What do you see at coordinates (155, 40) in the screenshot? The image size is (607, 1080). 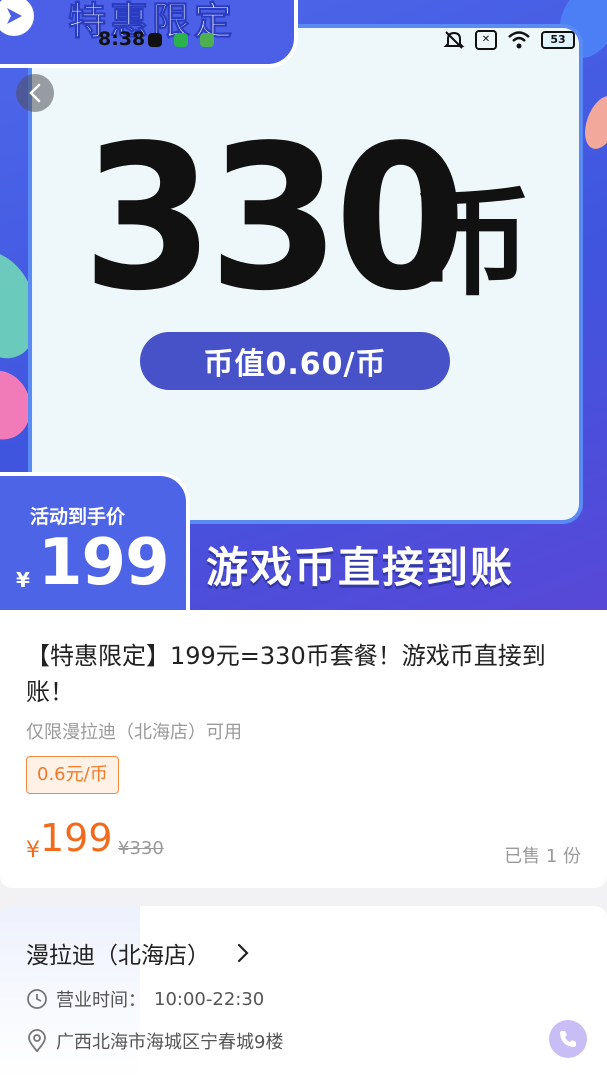 I see `notification-icon` at bounding box center [155, 40].